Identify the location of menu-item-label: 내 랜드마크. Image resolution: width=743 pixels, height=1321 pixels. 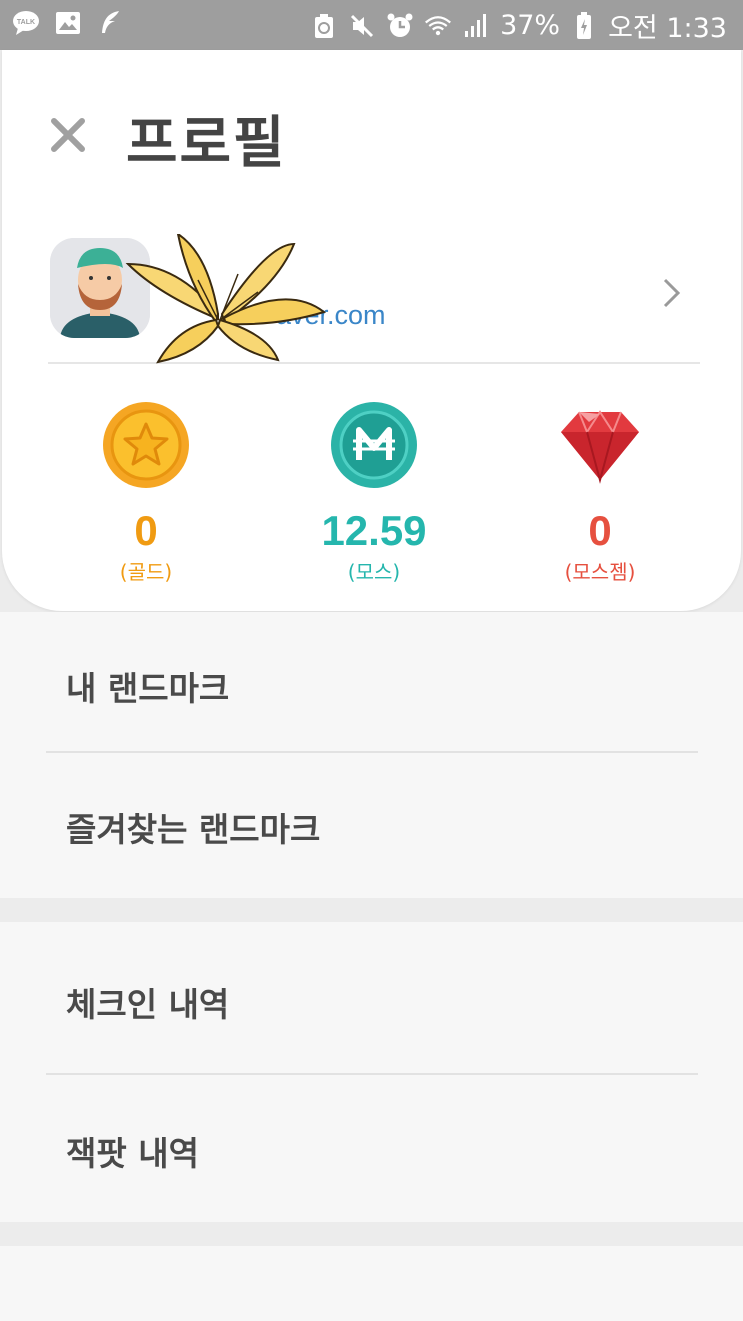
(148, 688).